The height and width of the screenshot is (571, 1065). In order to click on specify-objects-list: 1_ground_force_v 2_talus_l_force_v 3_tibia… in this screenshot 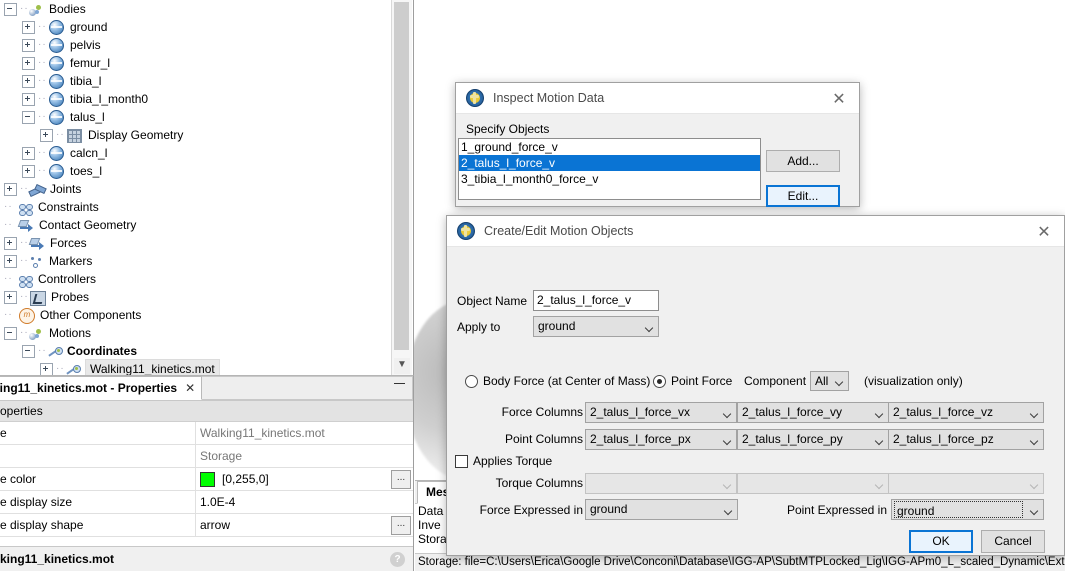, I will do `click(609, 169)`.